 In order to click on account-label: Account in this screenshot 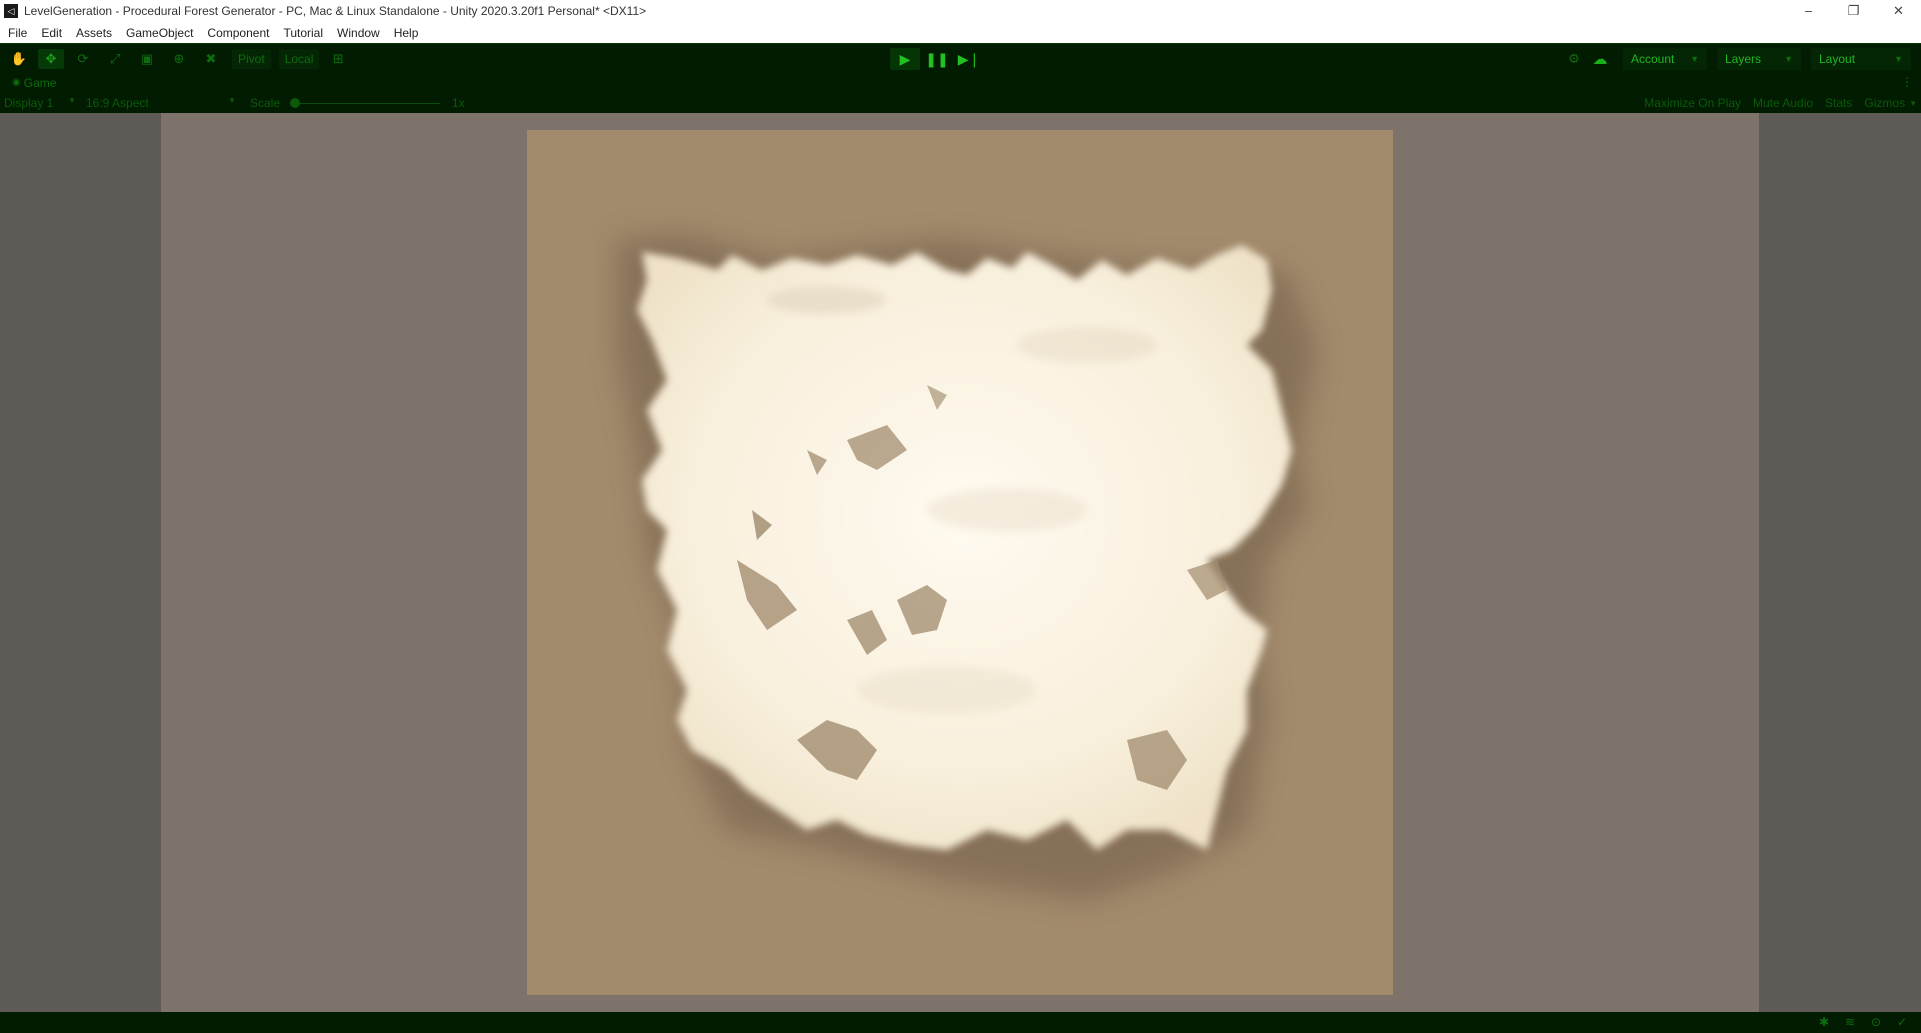, I will do `click(1653, 59)`.